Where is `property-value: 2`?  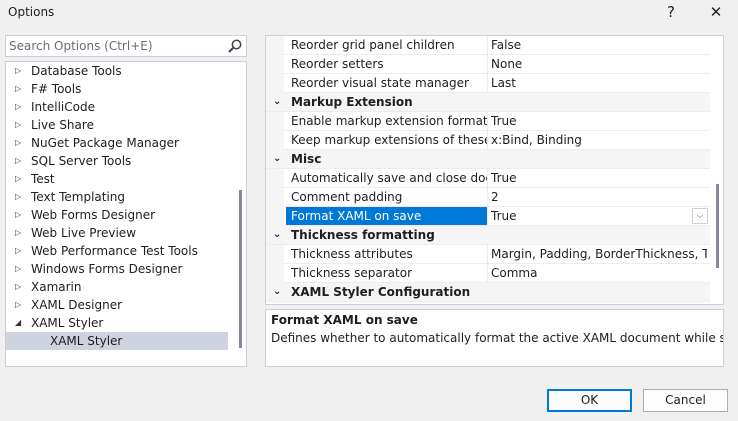
property-value: 2 is located at coordinates (599, 197).